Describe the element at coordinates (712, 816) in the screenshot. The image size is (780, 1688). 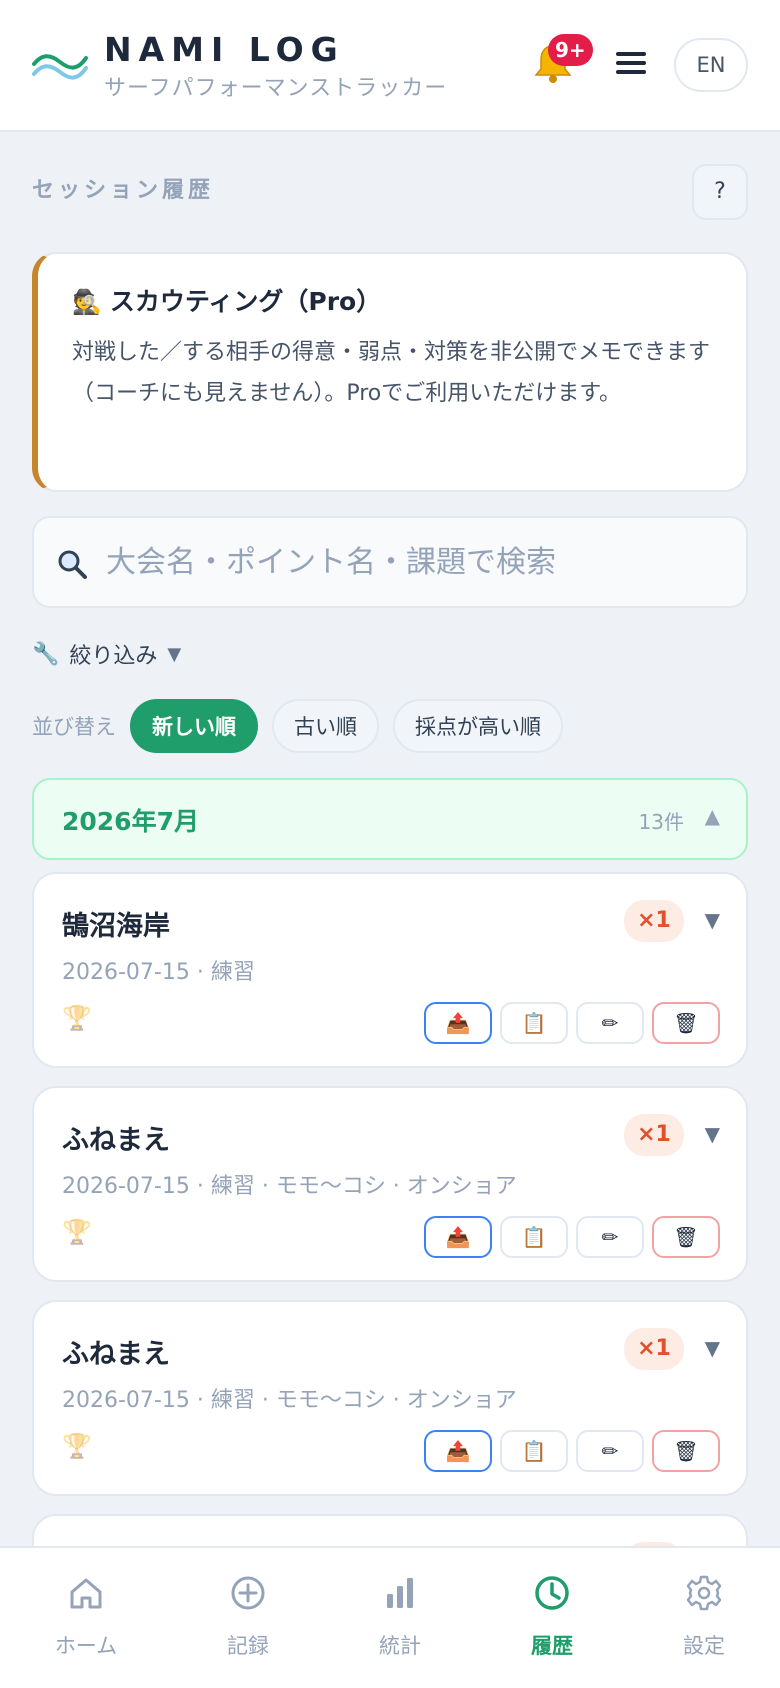
I see `chevron-up-icon: ▲` at that location.